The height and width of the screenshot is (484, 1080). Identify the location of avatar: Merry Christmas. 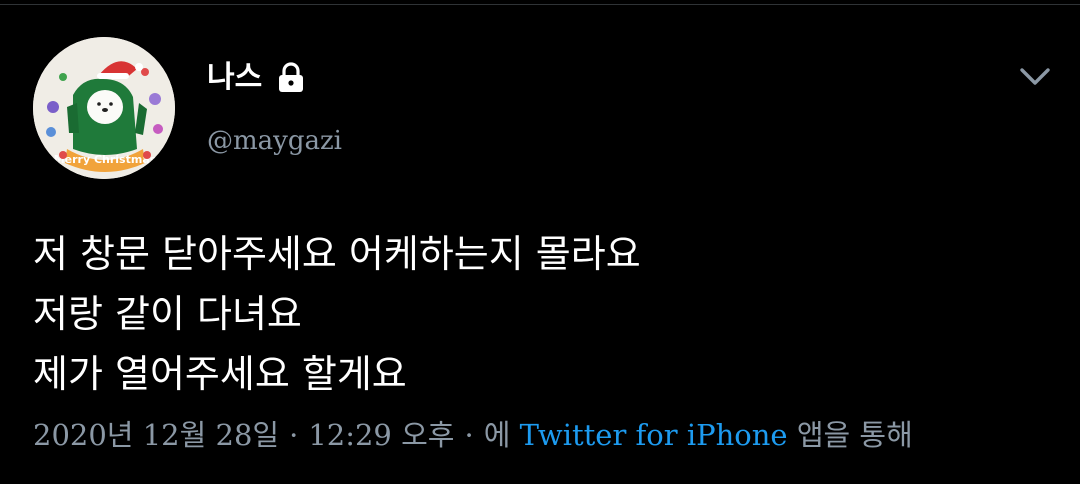
(104, 108).